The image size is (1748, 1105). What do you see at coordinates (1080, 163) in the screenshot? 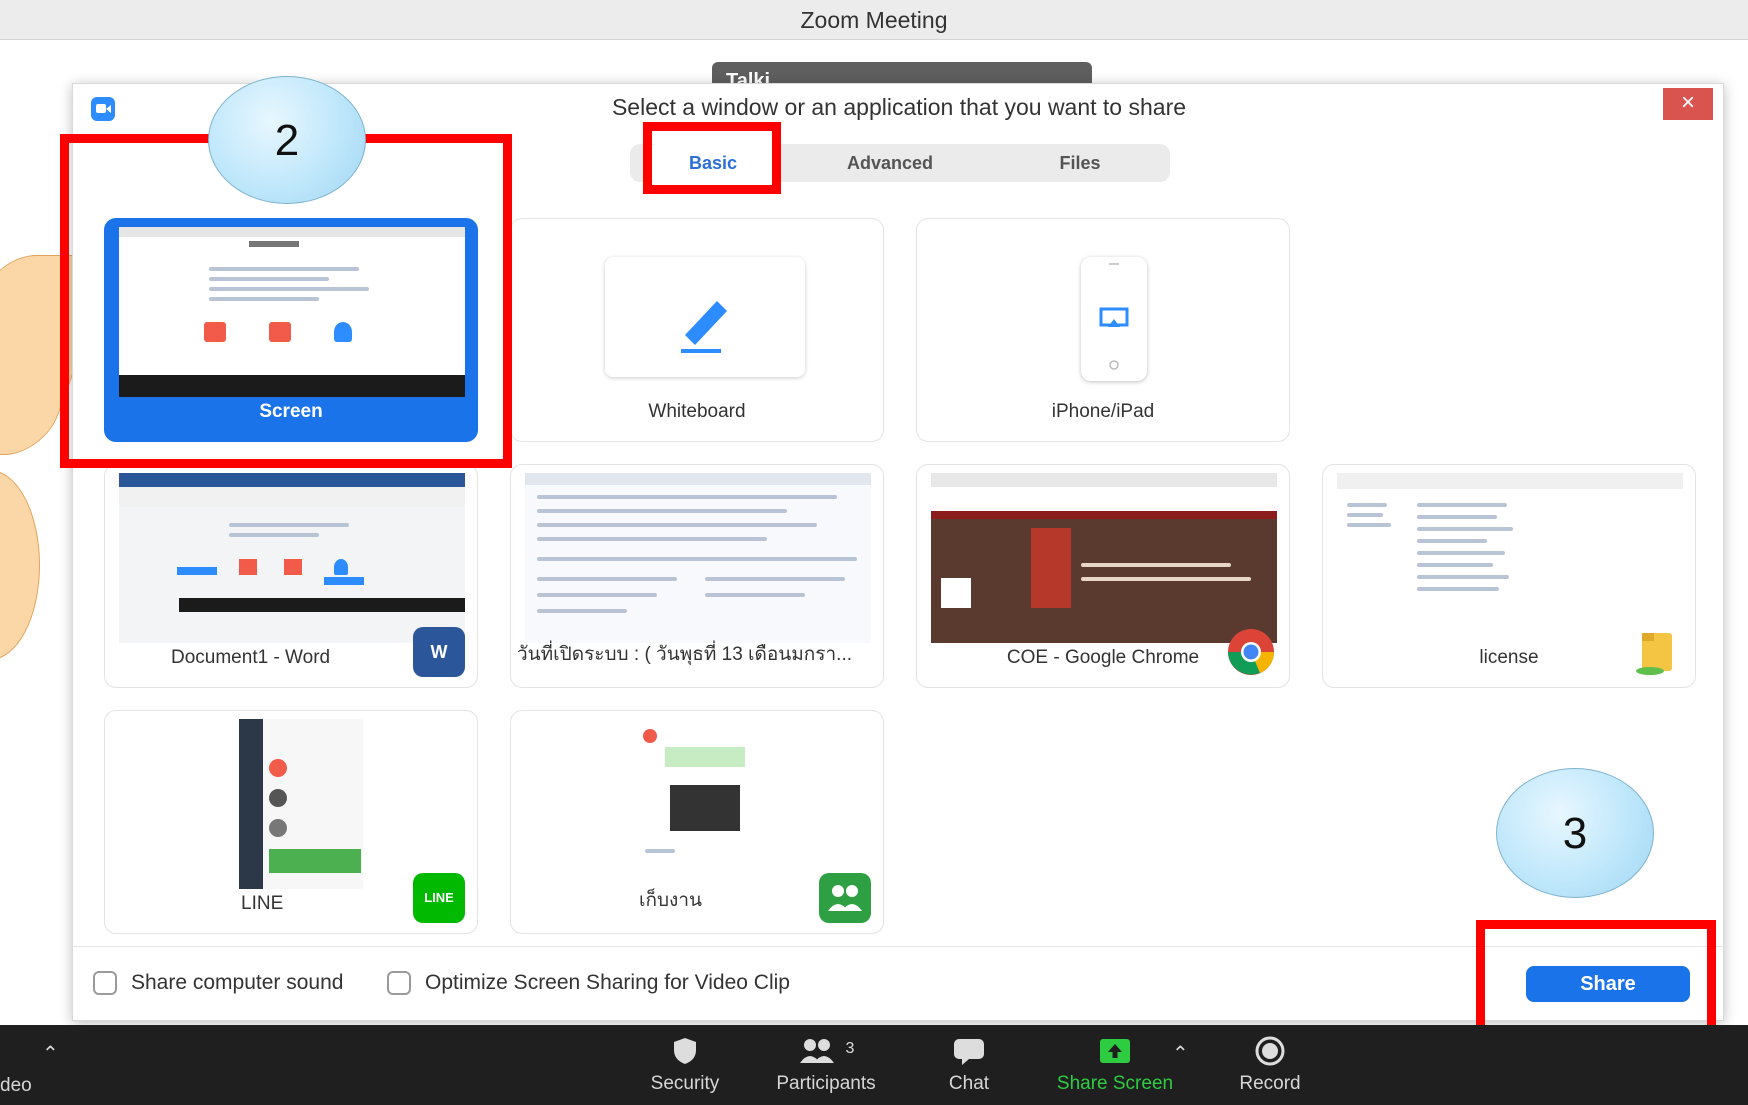
I see `tab-files: Files` at bounding box center [1080, 163].